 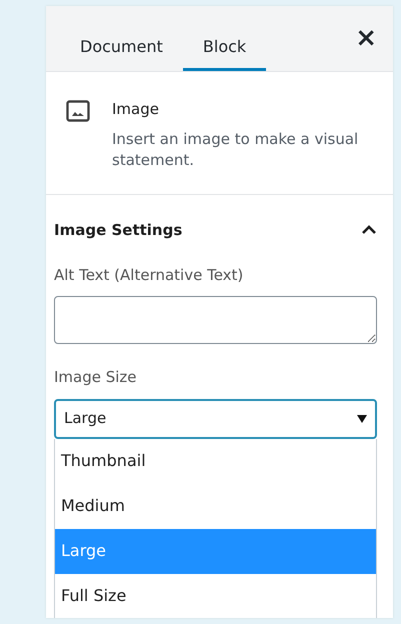 What do you see at coordinates (215, 506) in the screenshot?
I see `dropdown-option: Medium` at bounding box center [215, 506].